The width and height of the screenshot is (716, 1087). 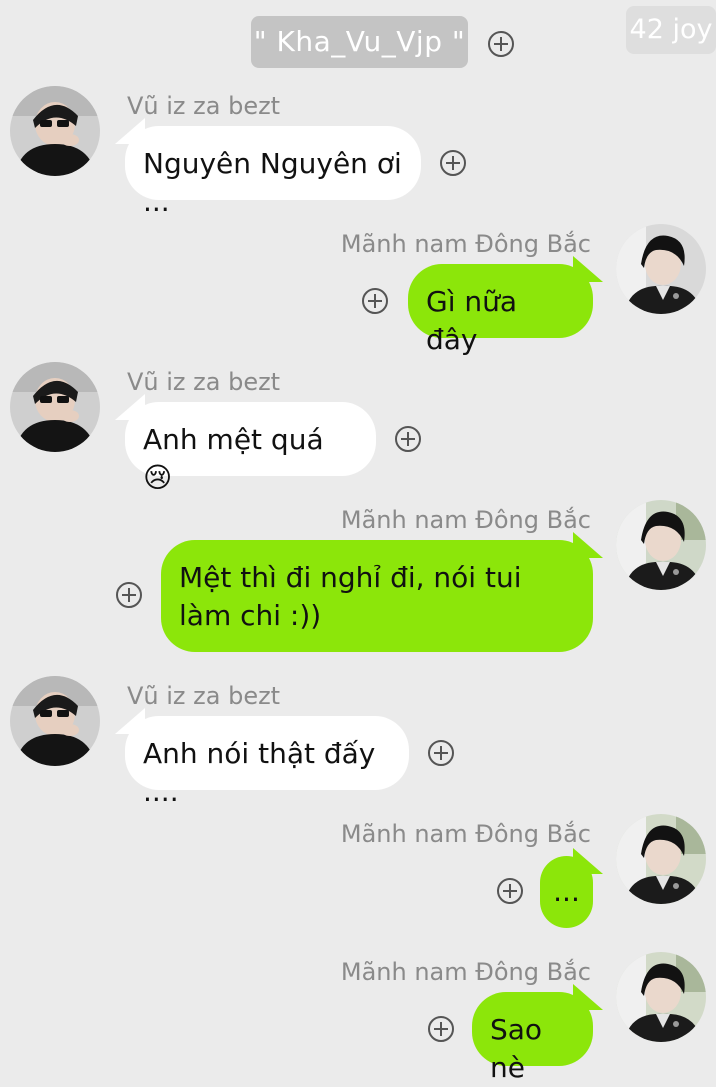 I want to click on message-text: Gì nữa đây, so click(x=472, y=320).